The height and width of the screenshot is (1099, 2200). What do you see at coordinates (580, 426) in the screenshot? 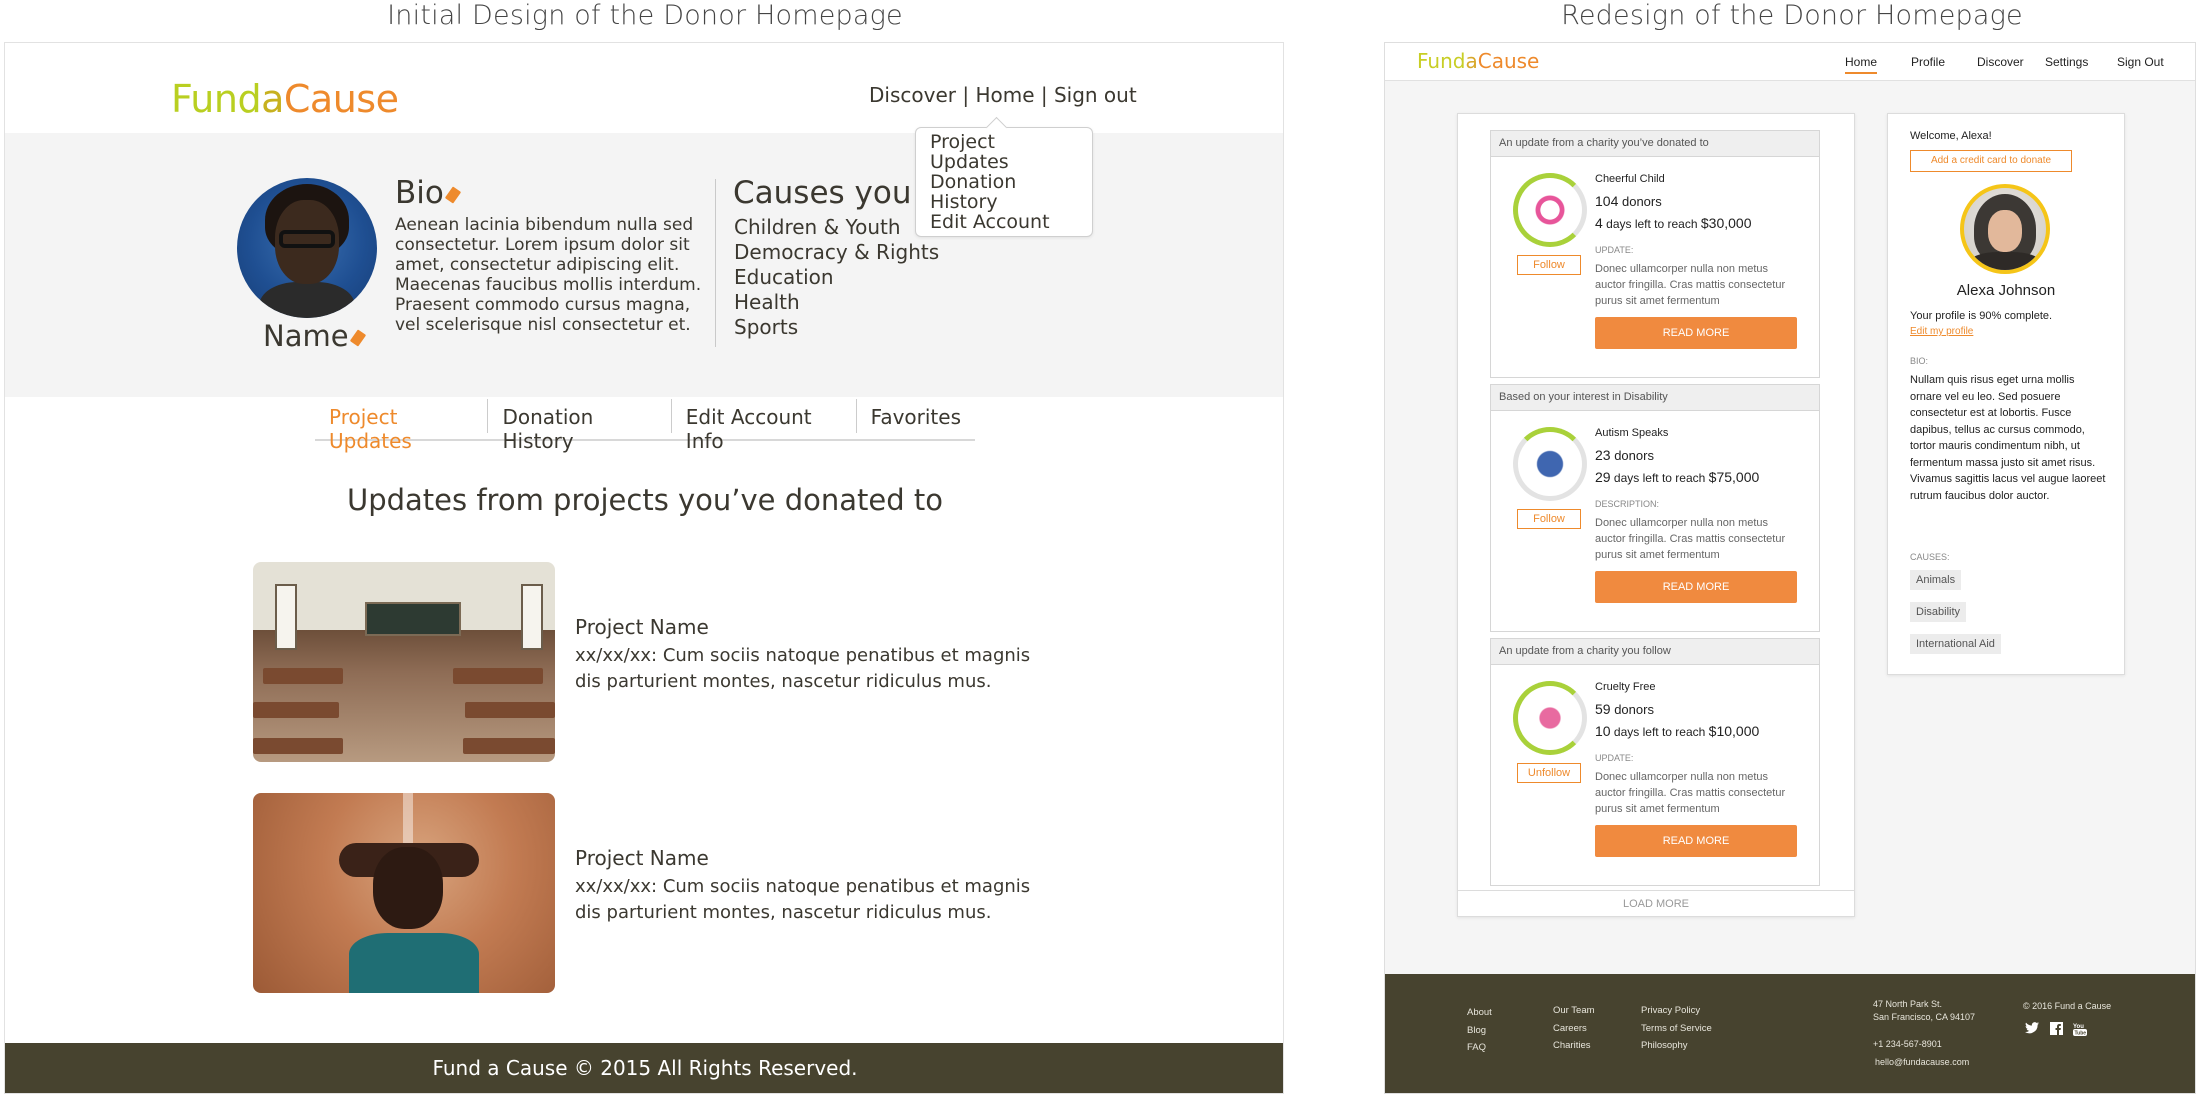
I see `tab-donation-history: Donation History` at bounding box center [580, 426].